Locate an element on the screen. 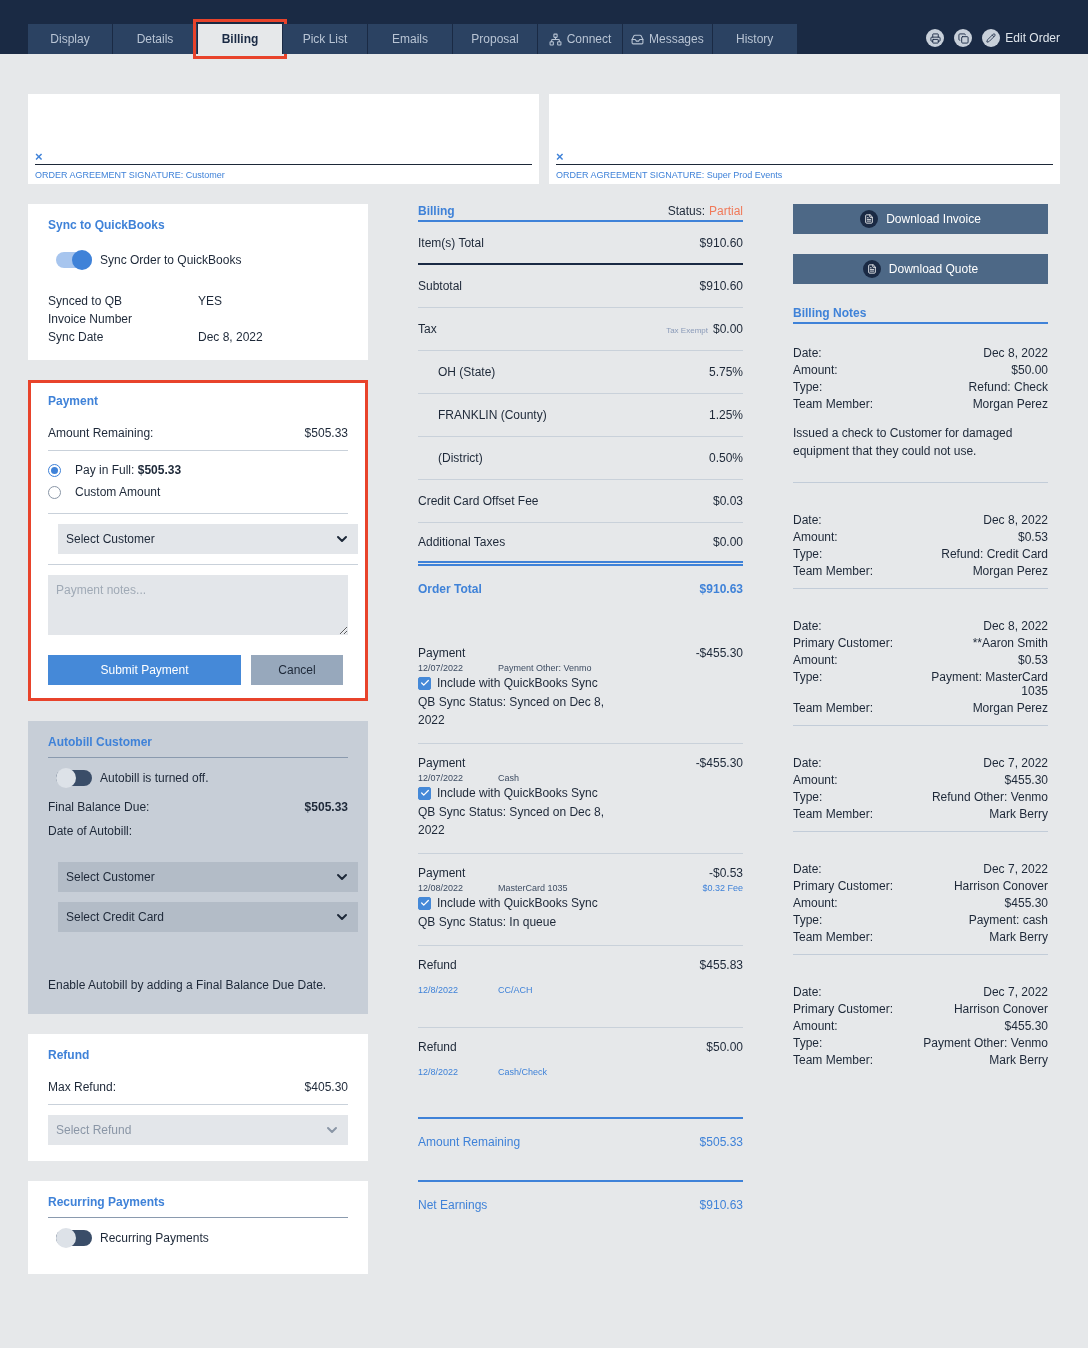 The image size is (1088, 1348). transaction-date: 12/07/2022 is located at coordinates (441, 668).